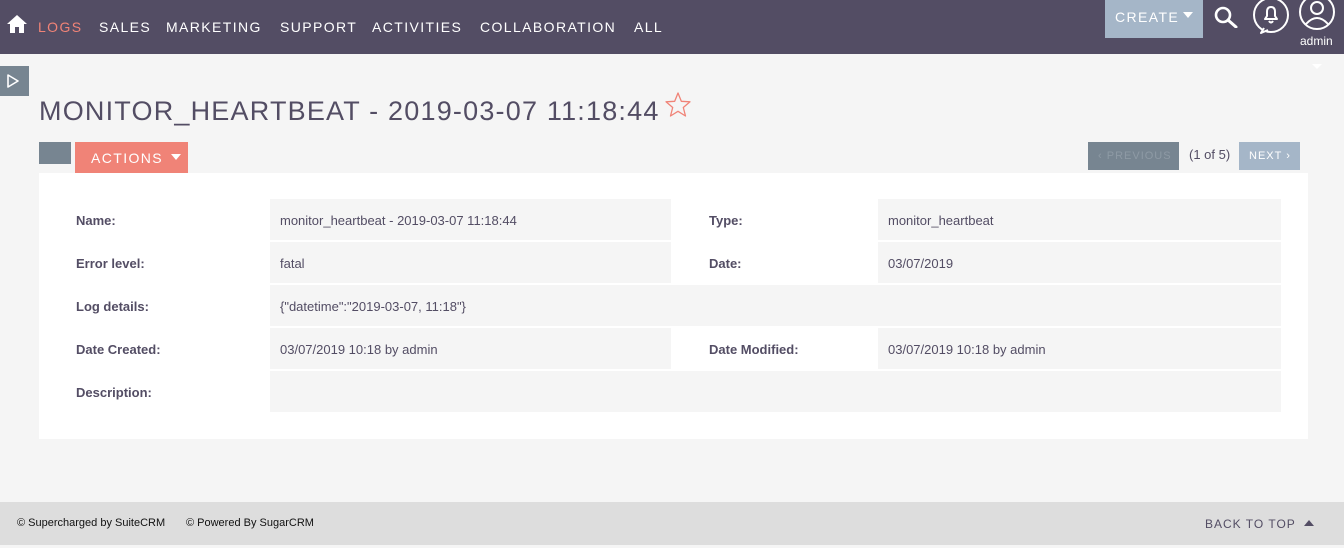 Image resolution: width=1344 pixels, height=548 pixels. What do you see at coordinates (1266, 156) in the screenshot?
I see `next-button-label: NEXT` at bounding box center [1266, 156].